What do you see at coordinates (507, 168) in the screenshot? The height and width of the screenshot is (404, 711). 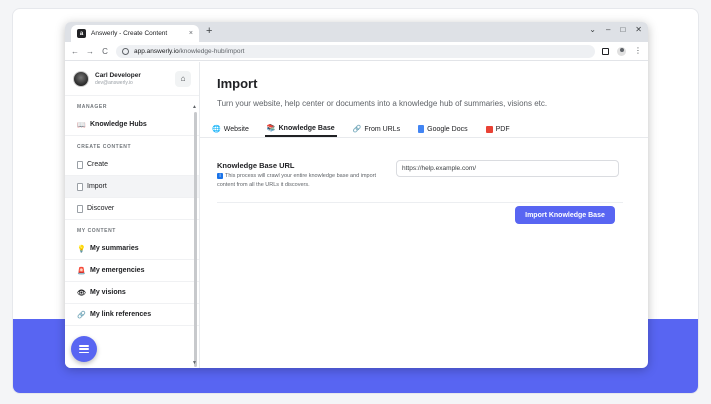 I see `knowledge-base-url-input` at bounding box center [507, 168].